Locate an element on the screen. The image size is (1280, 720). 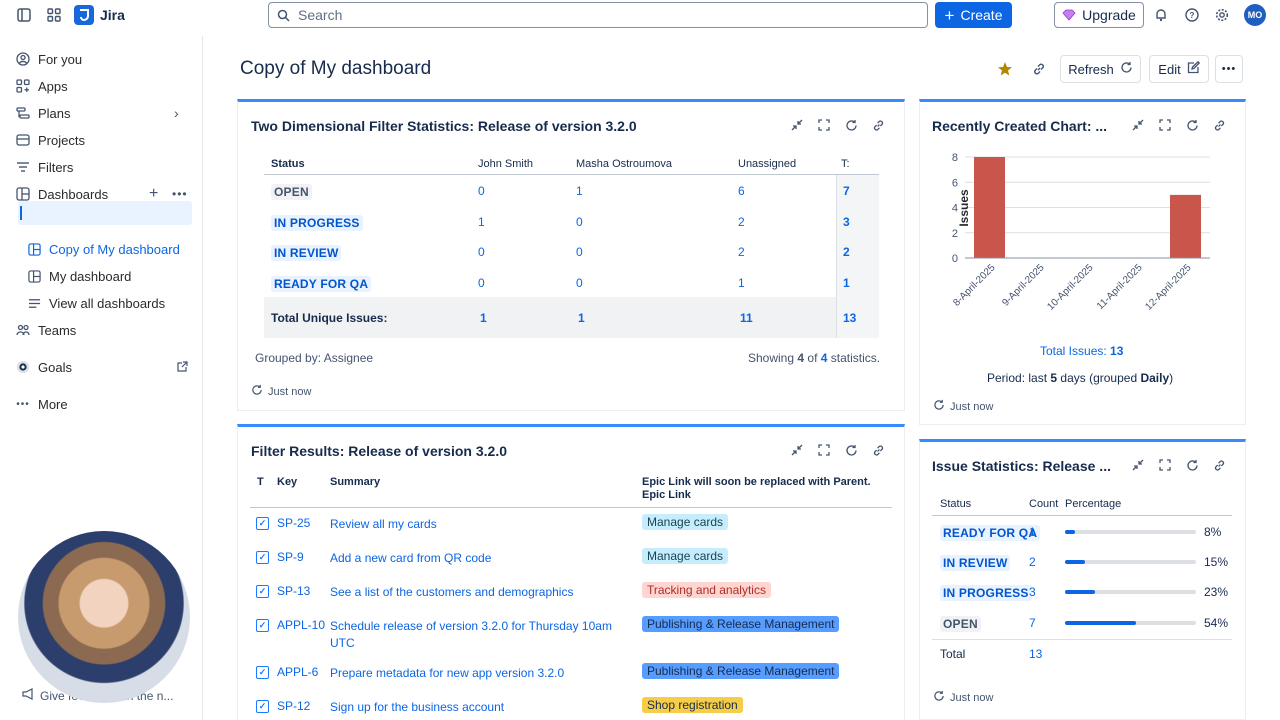
more-options-button: ••• is located at coordinates (1229, 69).